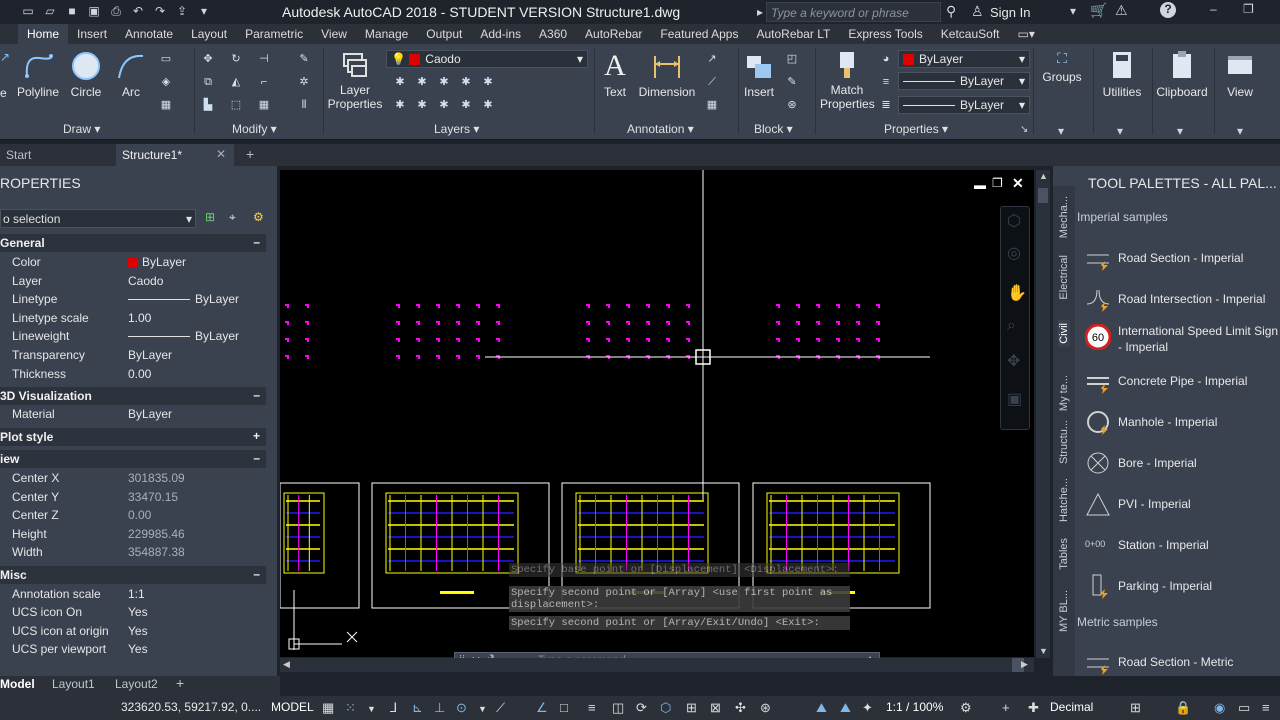 The image size is (1280, 720). I want to click on units-selector: Decimal, so click(1071, 707).